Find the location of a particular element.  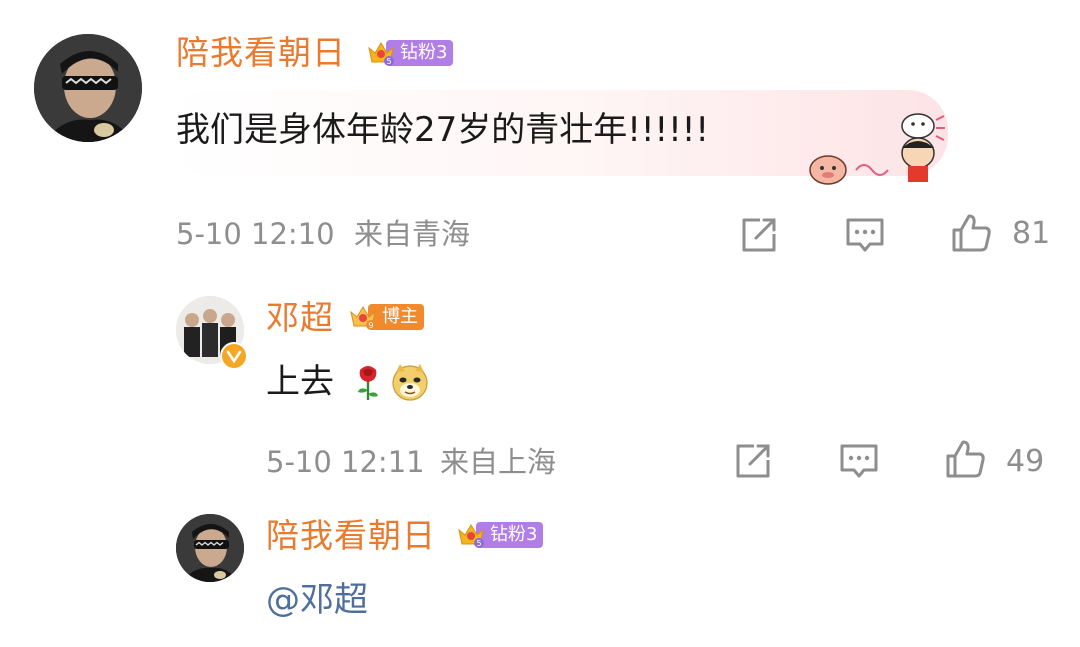

reply-text: 上去 is located at coordinates (300, 382).